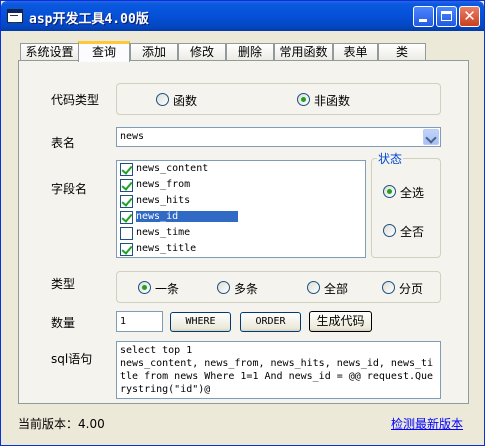 This screenshot has height=446, width=485. What do you see at coordinates (132, 136) in the screenshot?
I see `table-name-value: news` at bounding box center [132, 136].